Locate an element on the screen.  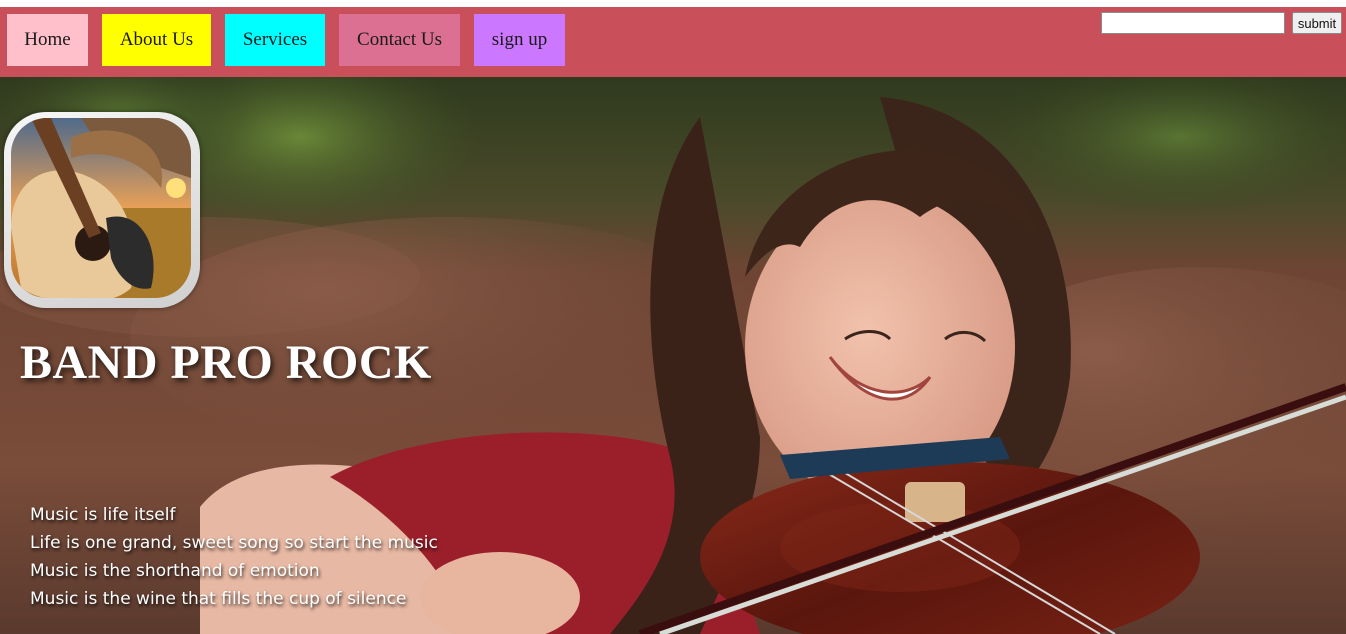
nav-services: Services is located at coordinates (275, 40).